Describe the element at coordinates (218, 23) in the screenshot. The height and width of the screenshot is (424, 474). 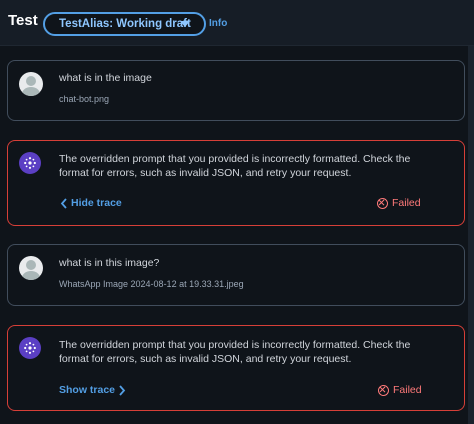
I see `info-link: Info` at that location.